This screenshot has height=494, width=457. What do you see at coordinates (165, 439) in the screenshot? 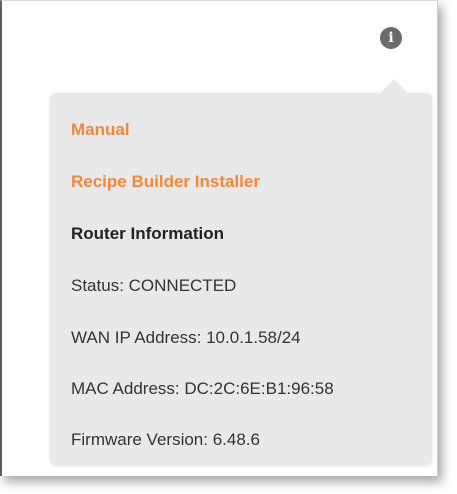
I see `firmware-version-text: Firmware Version: 6.48.6` at bounding box center [165, 439].